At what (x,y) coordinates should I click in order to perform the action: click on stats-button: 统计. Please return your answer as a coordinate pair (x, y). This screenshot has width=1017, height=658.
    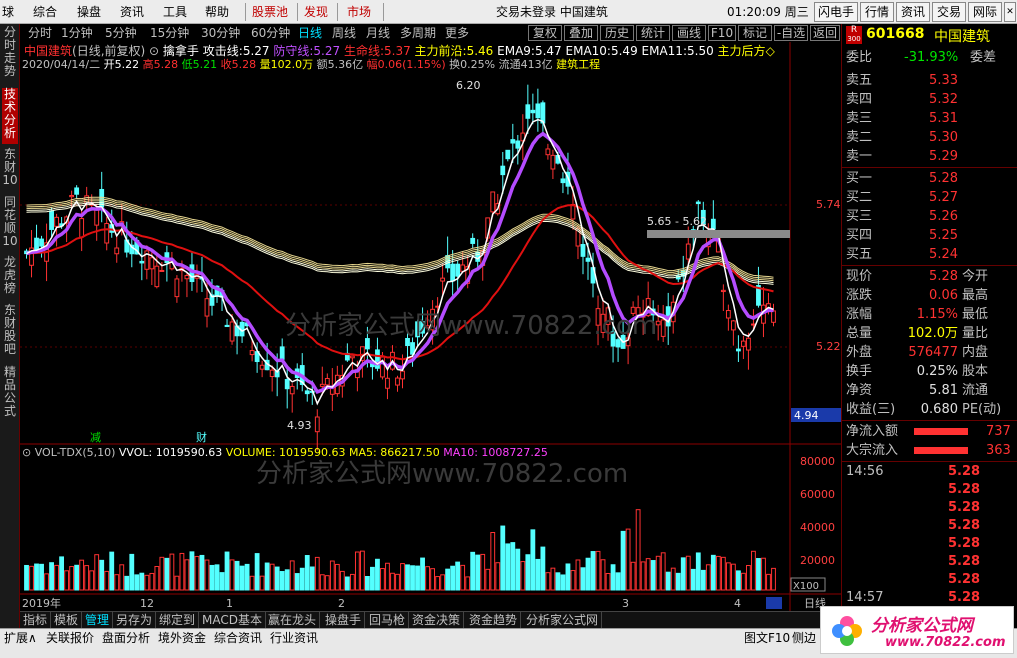
    Looking at the image, I should click on (653, 33).